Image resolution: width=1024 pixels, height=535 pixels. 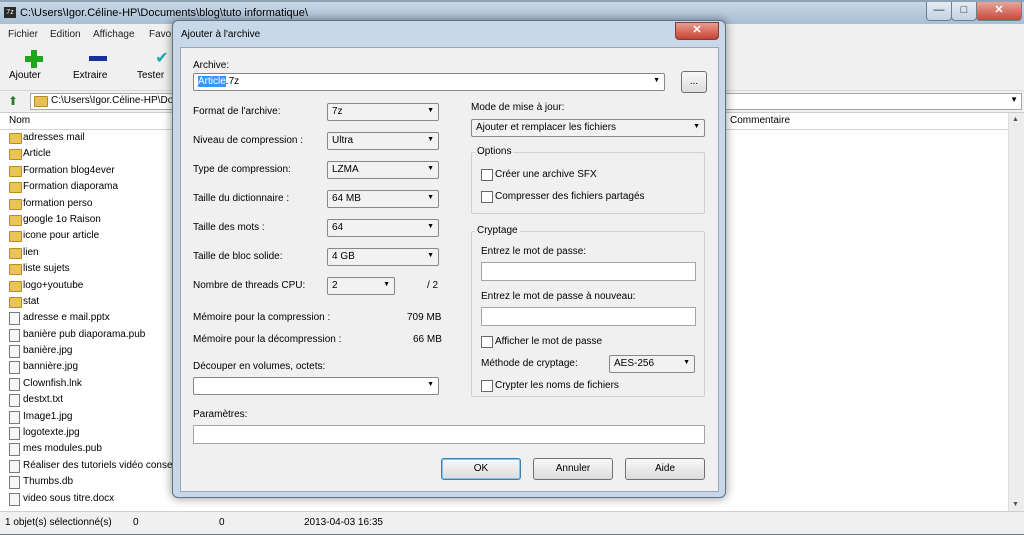 What do you see at coordinates (1015, 504) in the screenshot?
I see `scroll-down-icon: ▼` at bounding box center [1015, 504].